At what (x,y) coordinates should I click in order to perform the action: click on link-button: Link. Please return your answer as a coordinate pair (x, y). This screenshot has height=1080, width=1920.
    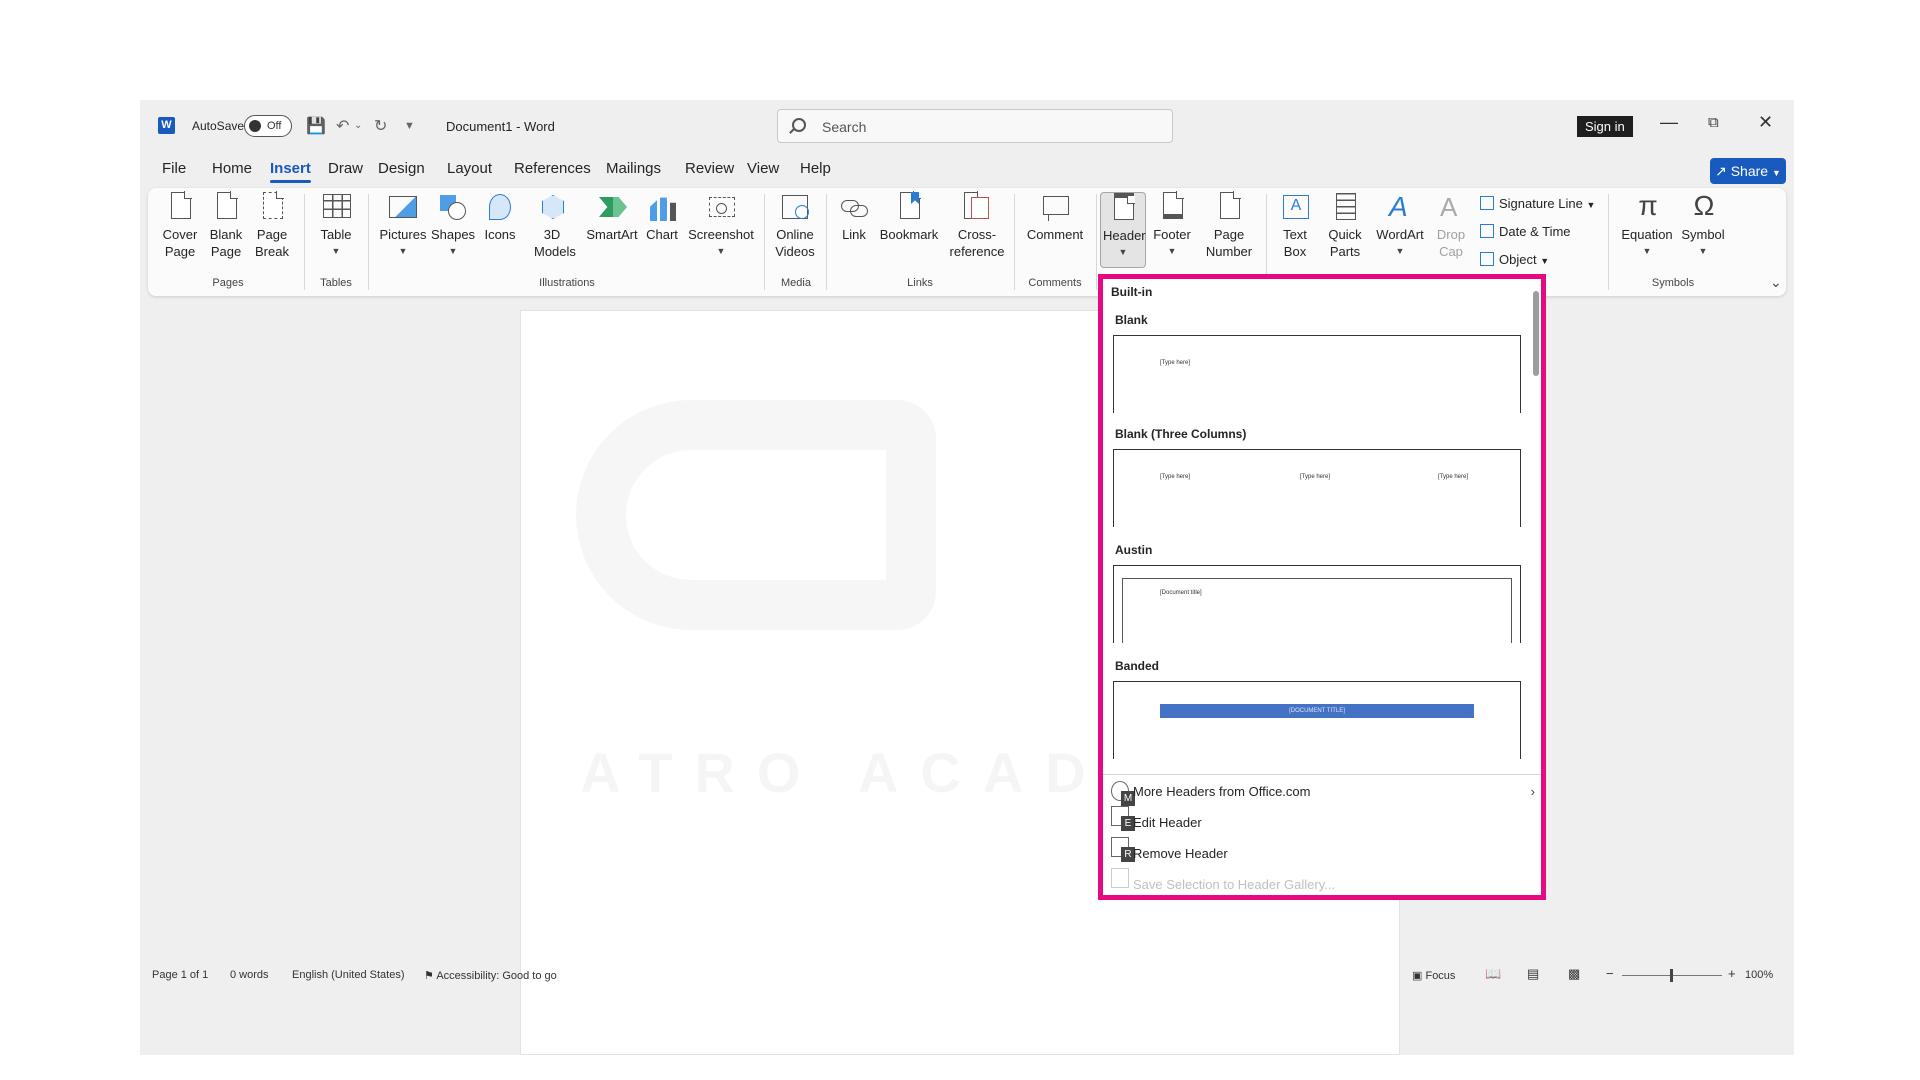
    Looking at the image, I should click on (854, 217).